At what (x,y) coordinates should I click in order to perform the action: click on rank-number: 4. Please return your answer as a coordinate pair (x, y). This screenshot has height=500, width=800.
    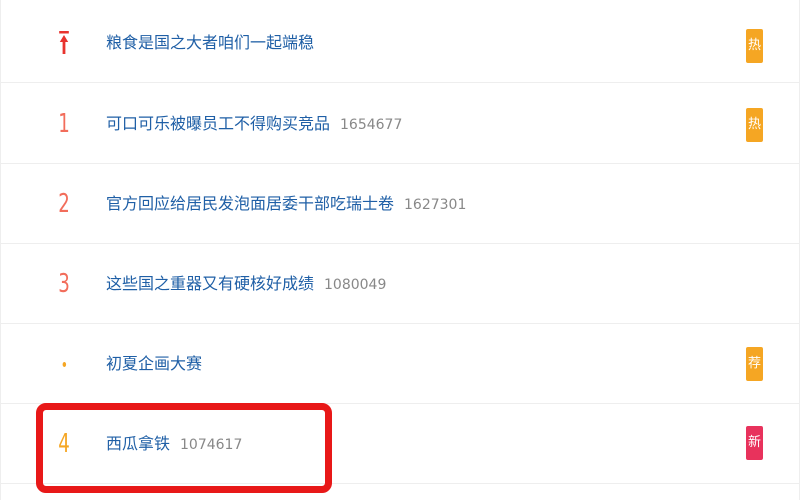
    Looking at the image, I should click on (64, 444).